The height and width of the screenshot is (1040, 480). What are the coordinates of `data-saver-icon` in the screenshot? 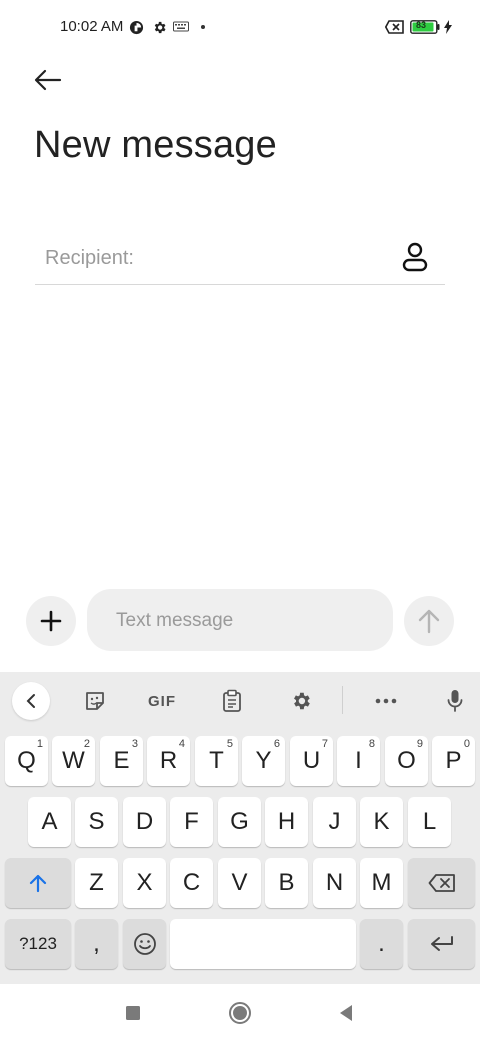 It's located at (136, 27).